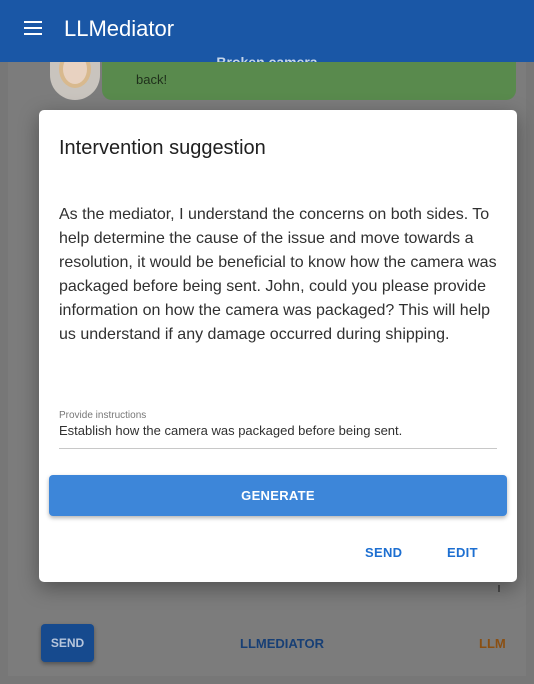 The height and width of the screenshot is (684, 534). What do you see at coordinates (462, 552) in the screenshot?
I see `edit-button: EDIT` at bounding box center [462, 552].